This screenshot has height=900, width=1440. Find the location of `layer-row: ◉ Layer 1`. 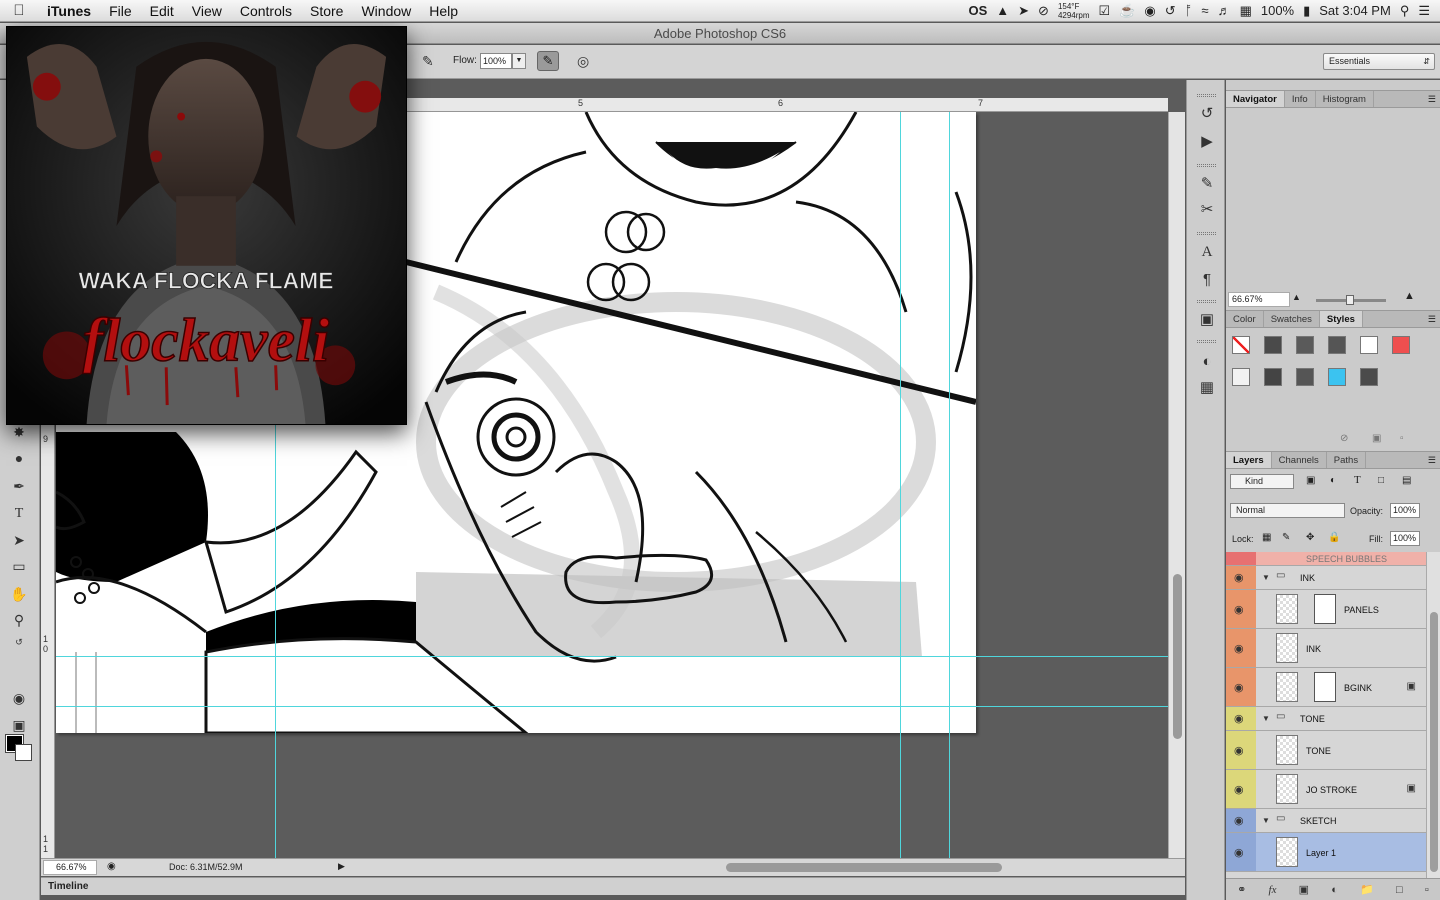

layer-row: ◉ Layer 1 is located at coordinates (1326, 852).